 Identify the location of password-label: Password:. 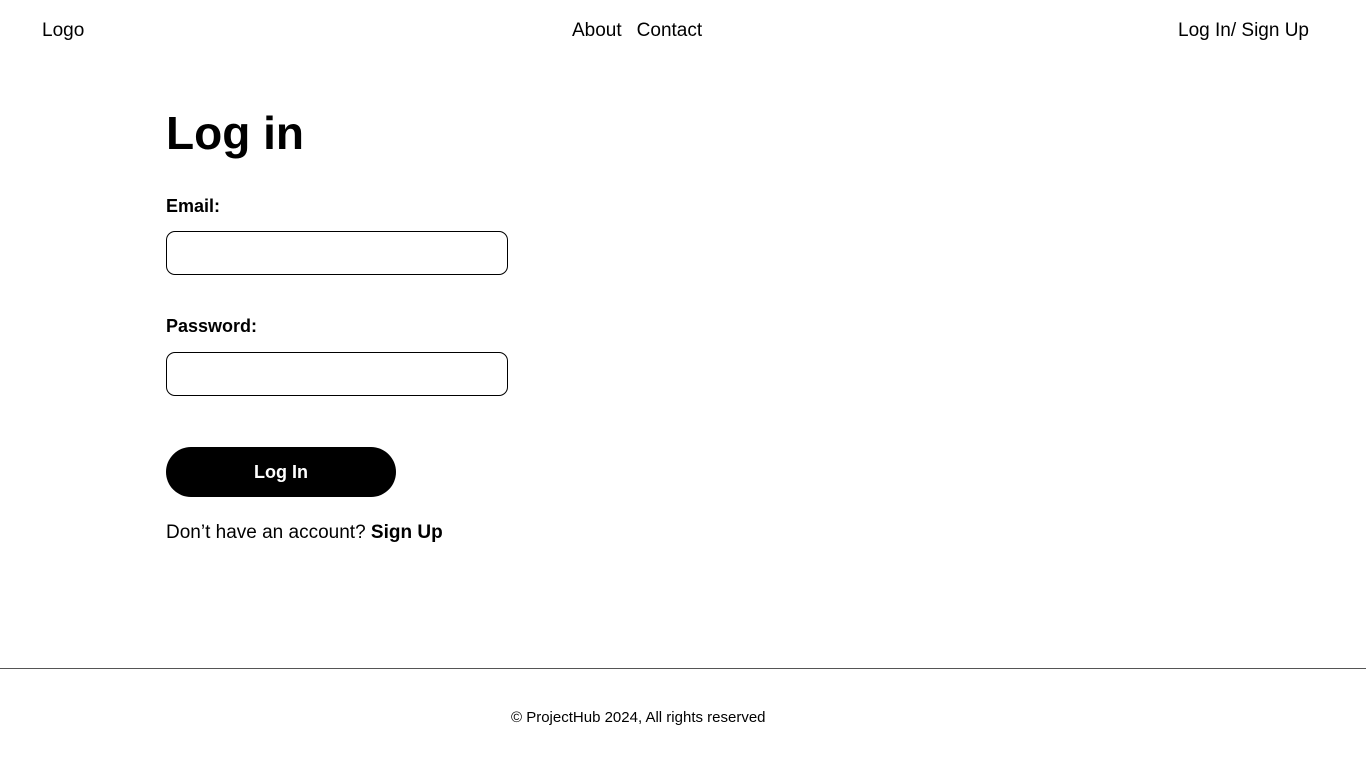
(212, 326).